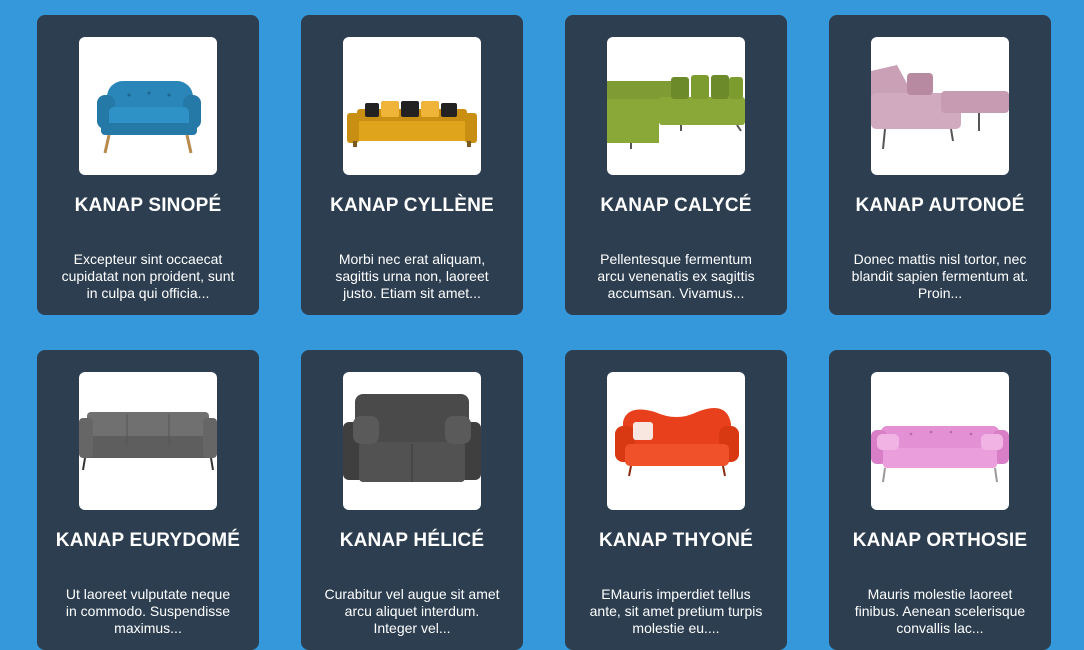  What do you see at coordinates (148, 206) in the screenshot?
I see `product-title: KANAP SINOPÉ` at bounding box center [148, 206].